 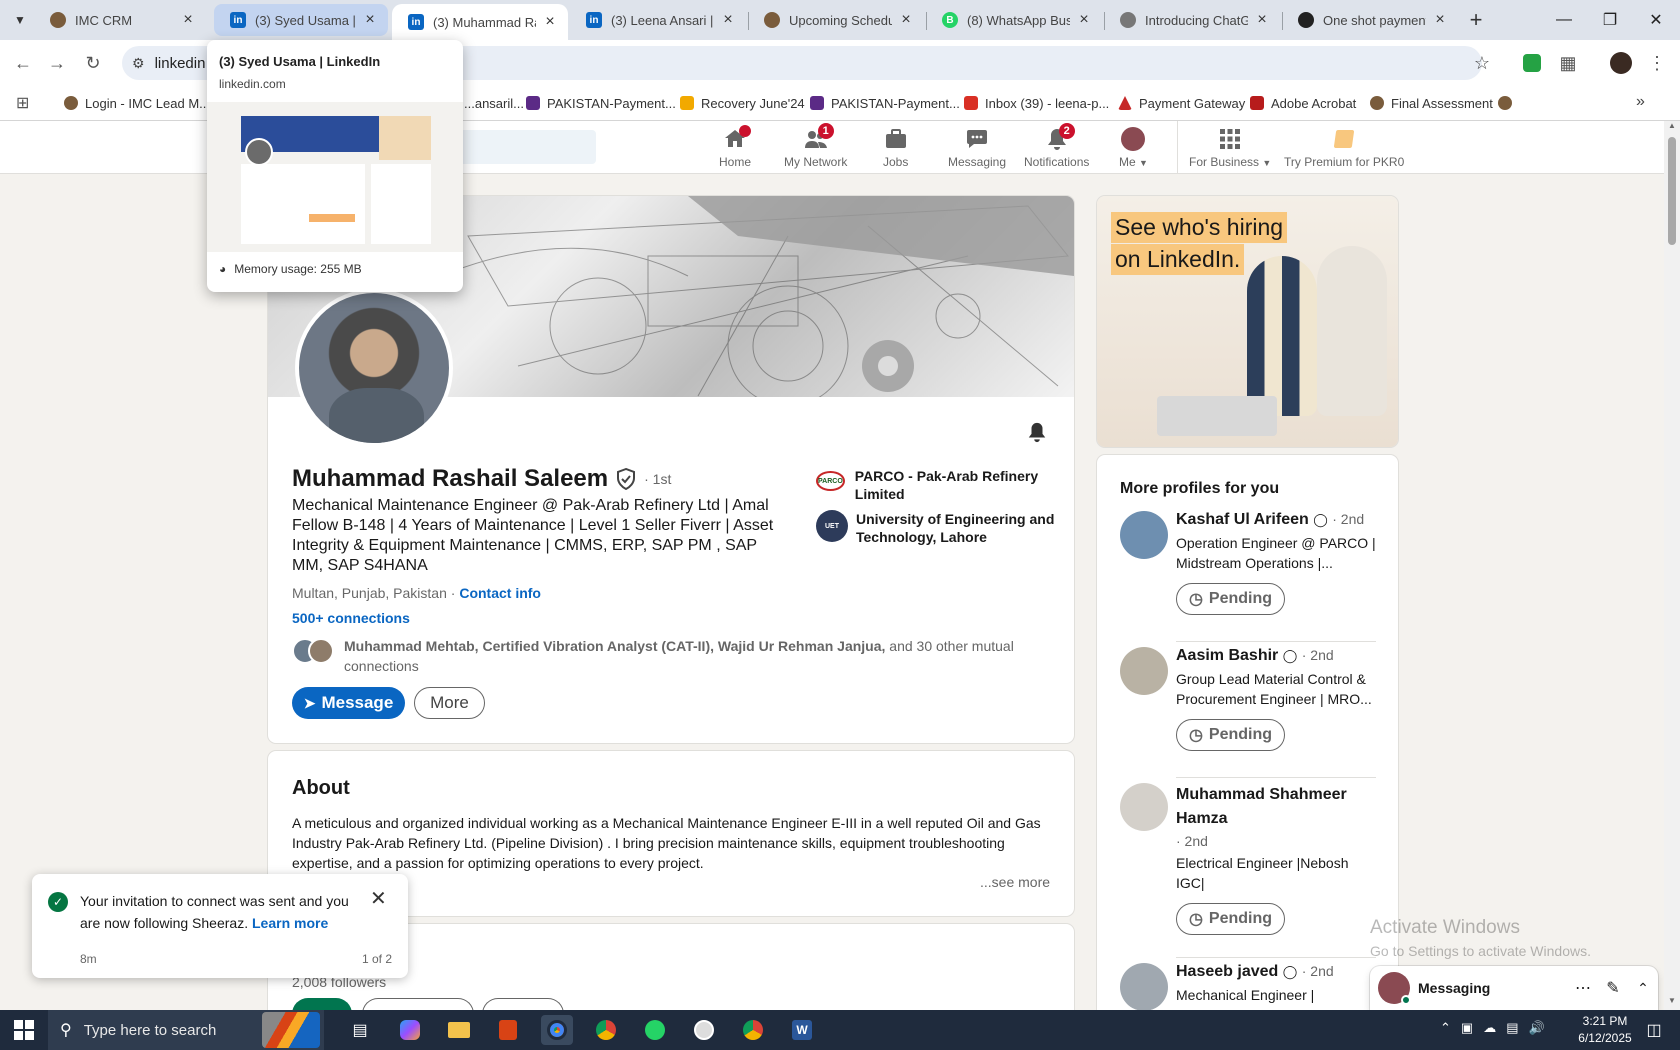 What do you see at coordinates (23, 63) in the screenshot?
I see `back-button: ←` at bounding box center [23, 63].